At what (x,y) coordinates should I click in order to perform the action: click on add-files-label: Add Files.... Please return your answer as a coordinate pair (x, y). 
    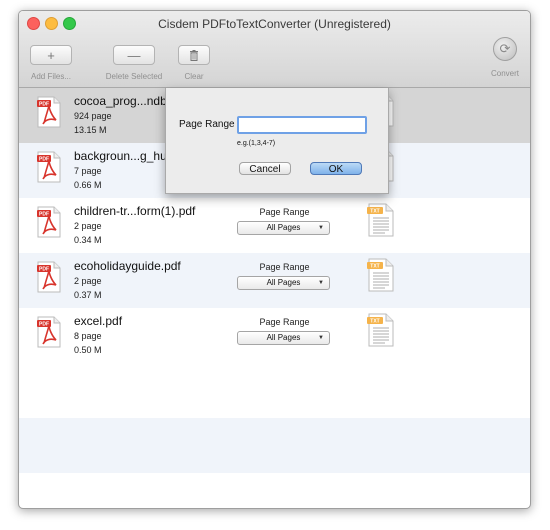
    Looking at the image, I should click on (50, 76).